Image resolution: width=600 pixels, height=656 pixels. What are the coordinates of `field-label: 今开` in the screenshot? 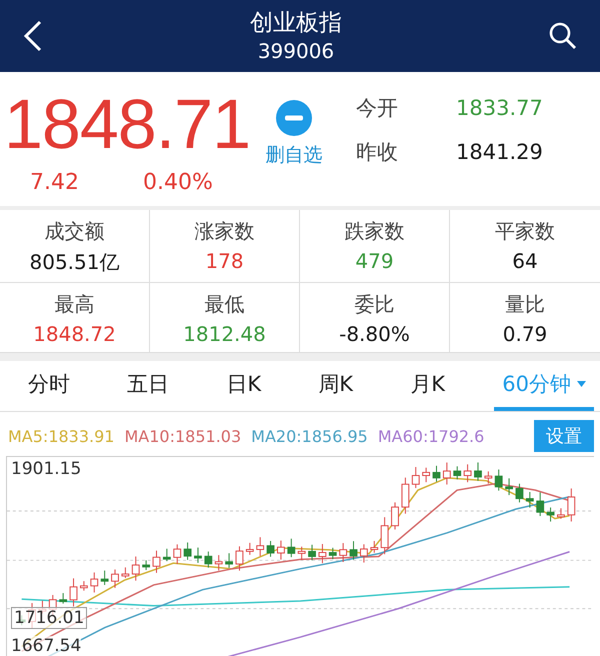 It's located at (377, 108).